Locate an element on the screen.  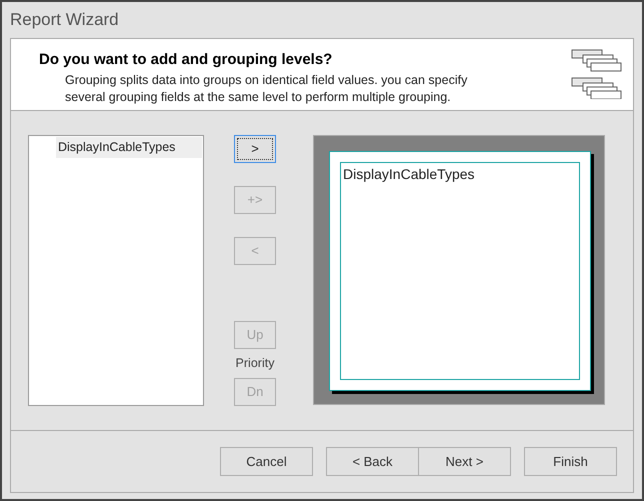
window-title: Report Wizard is located at coordinates (64, 20).